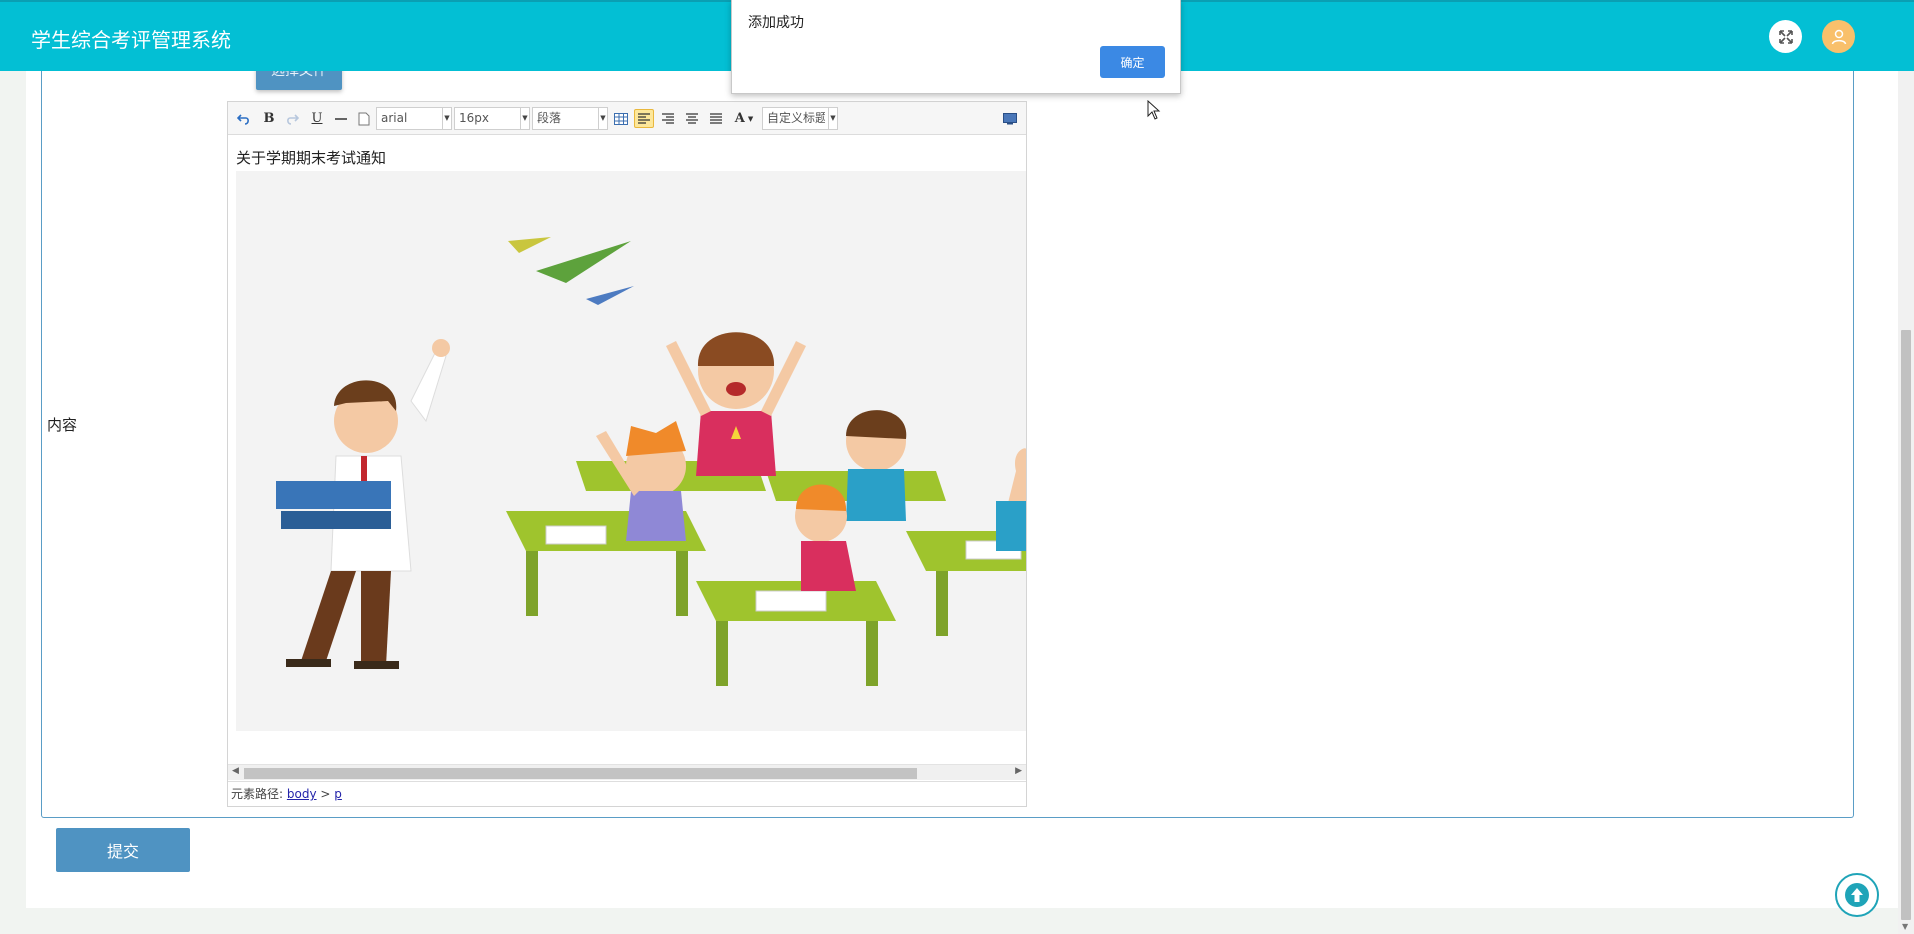  What do you see at coordinates (123, 850) in the screenshot?
I see `submit-button: 提交` at bounding box center [123, 850].